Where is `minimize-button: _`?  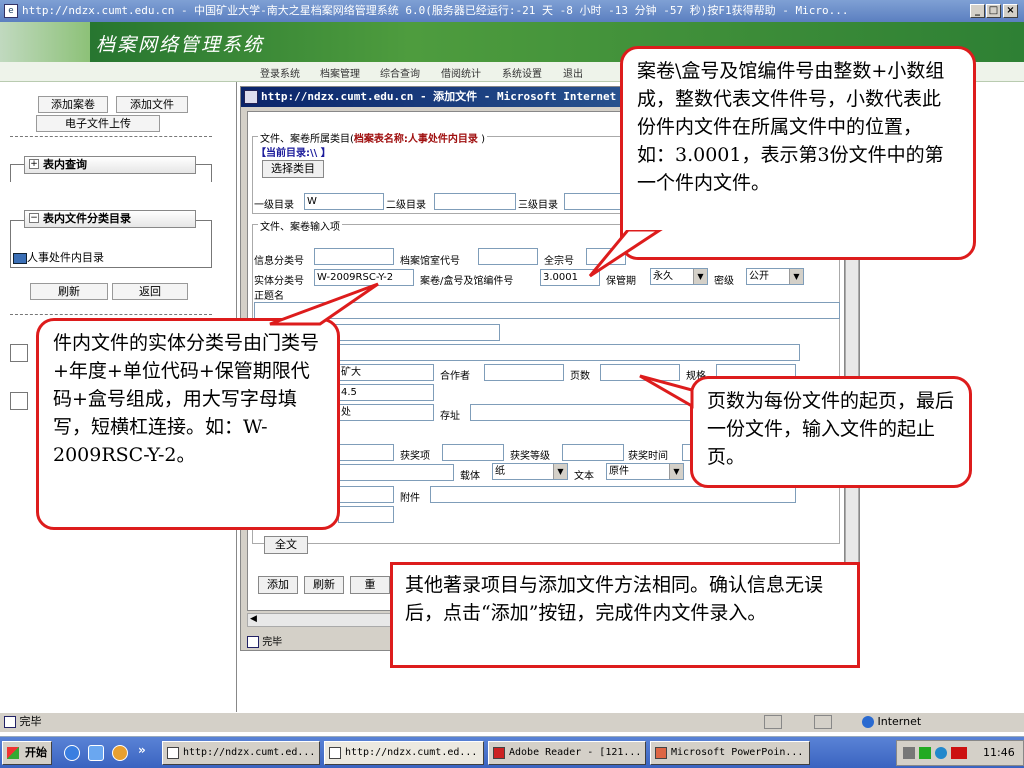 minimize-button: _ is located at coordinates (977, 11).